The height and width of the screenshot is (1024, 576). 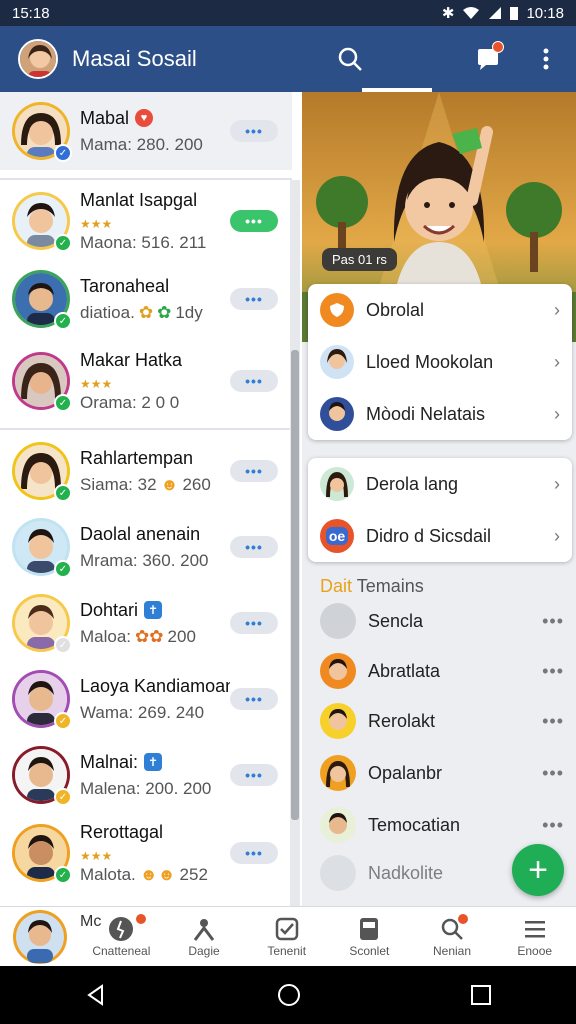 I want to click on chat-item: ✓ Laoya Kandiamoan Wama: 269. 240 •••, so click(x=146, y=699).